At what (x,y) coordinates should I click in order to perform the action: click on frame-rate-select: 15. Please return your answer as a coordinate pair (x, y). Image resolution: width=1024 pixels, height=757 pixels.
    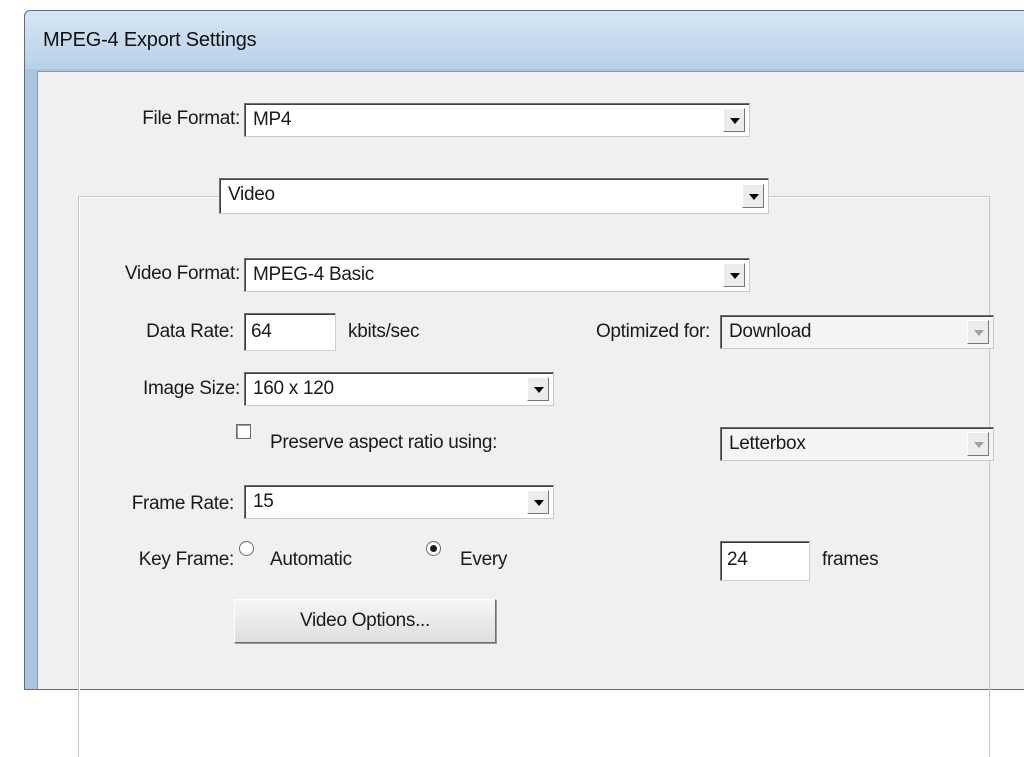
    Looking at the image, I should click on (399, 502).